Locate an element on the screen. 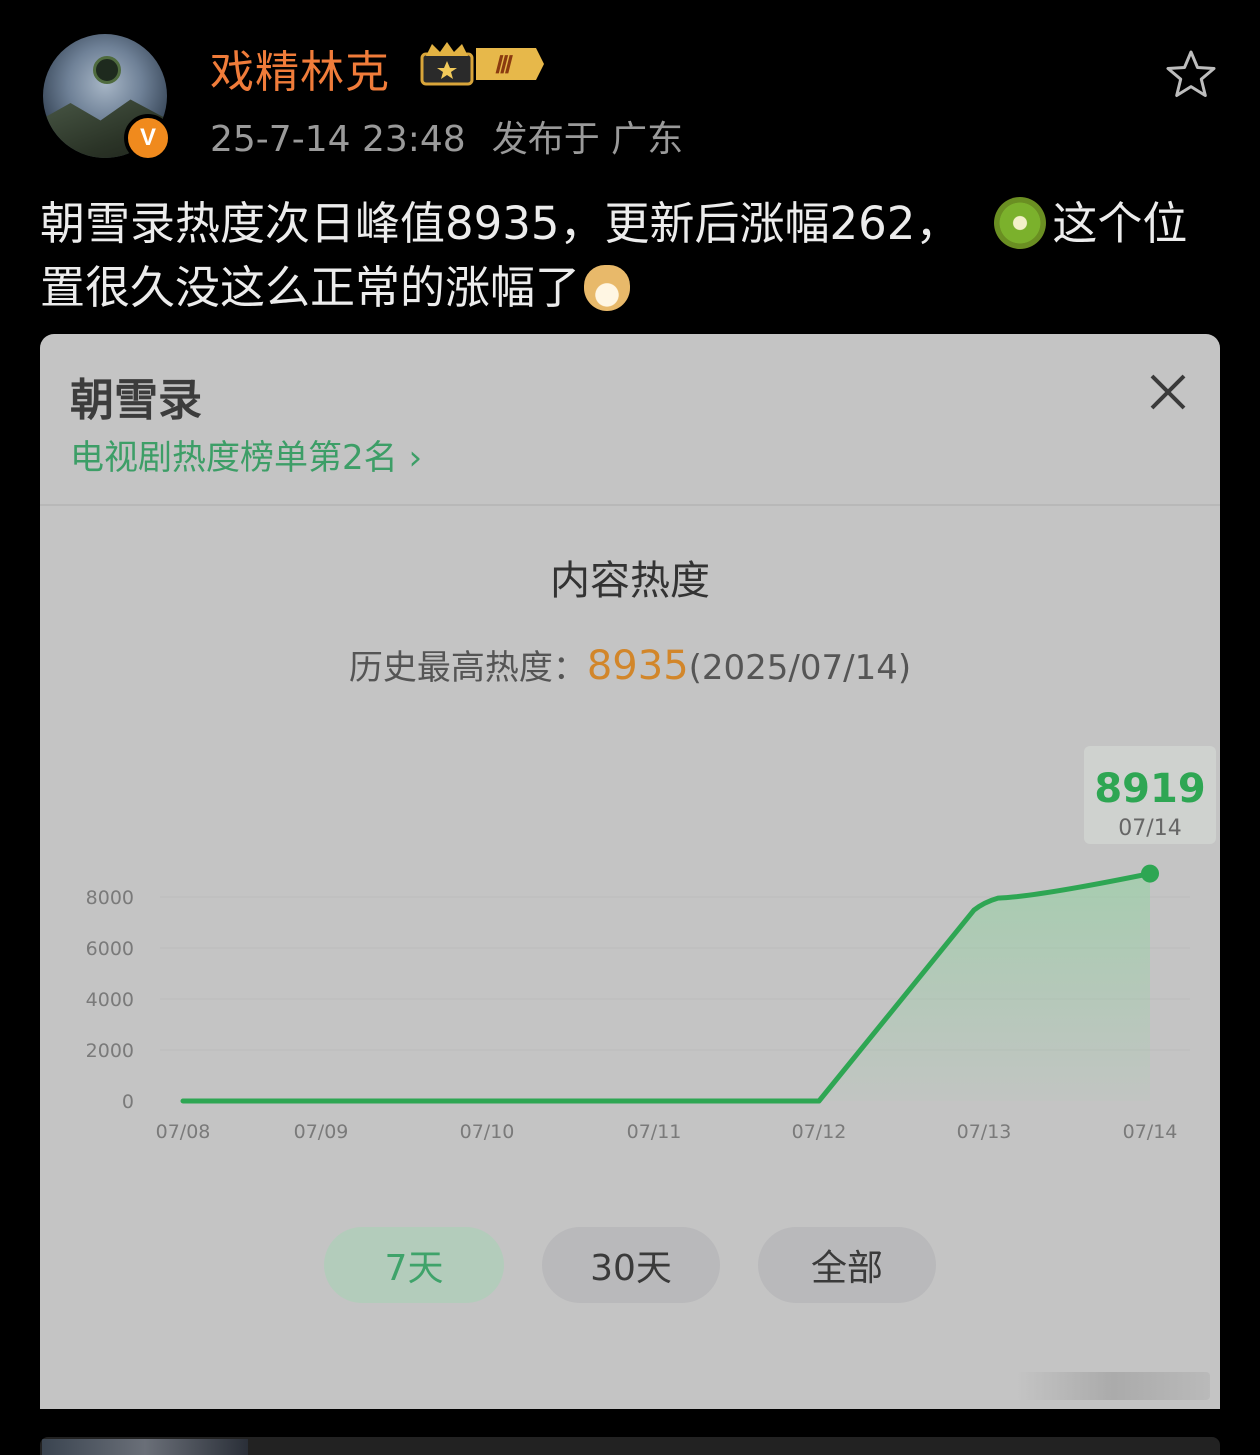 This screenshot has width=1260, height=1455. y-tick-label: 2000 is located at coordinates (110, 1051).